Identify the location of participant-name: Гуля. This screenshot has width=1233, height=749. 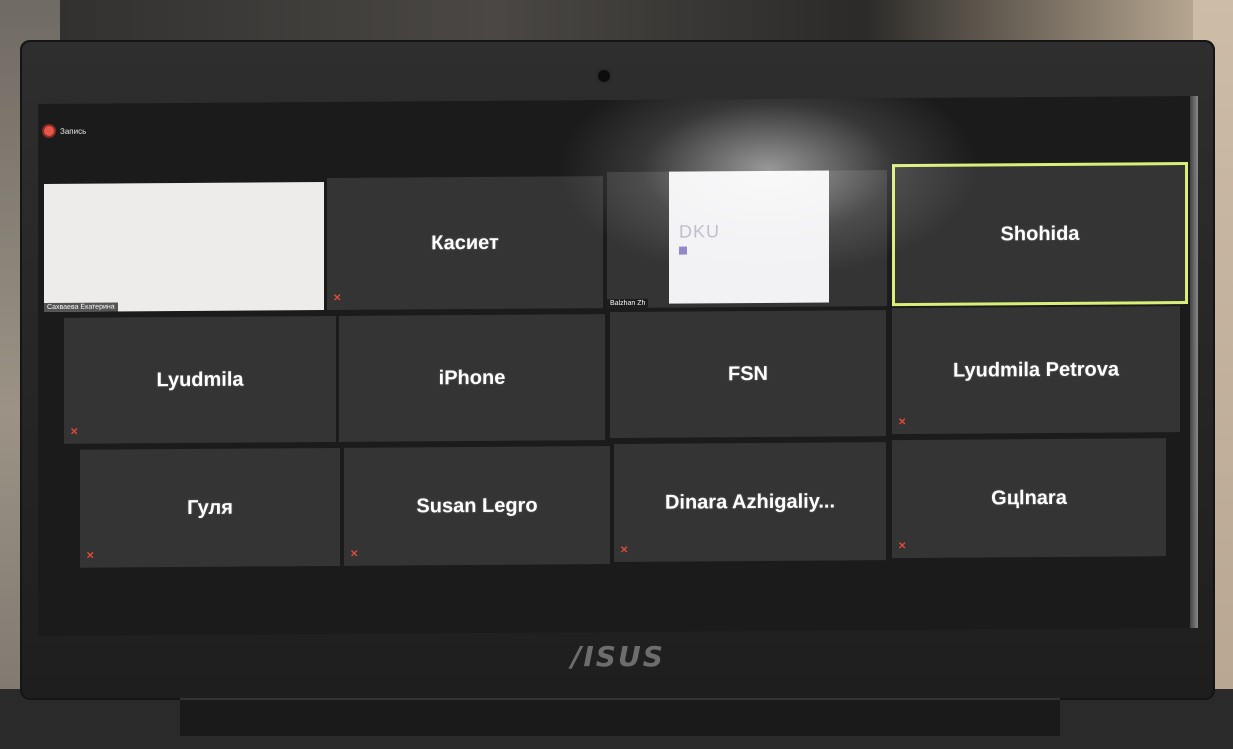
(210, 507).